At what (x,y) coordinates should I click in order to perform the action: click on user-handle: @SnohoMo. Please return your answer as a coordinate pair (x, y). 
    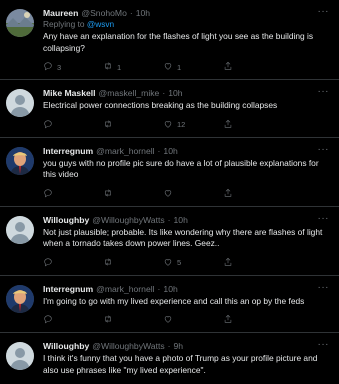
    Looking at the image, I should click on (104, 13).